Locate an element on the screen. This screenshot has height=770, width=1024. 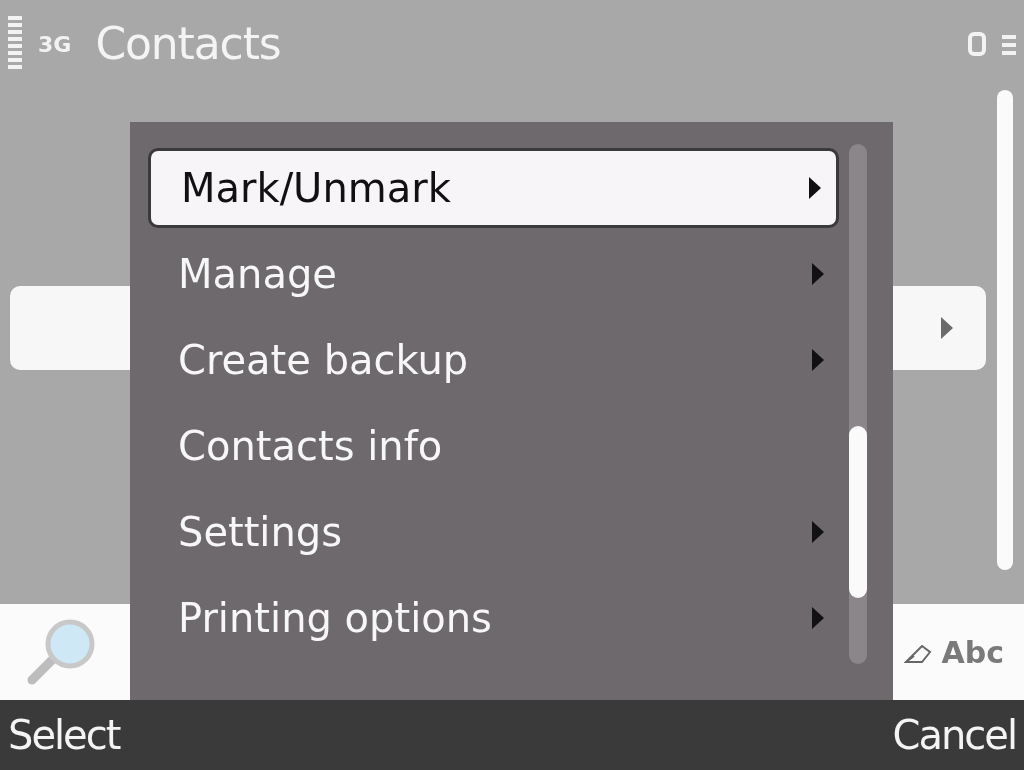
menu-item: Contacts info is located at coordinates (493, 446).